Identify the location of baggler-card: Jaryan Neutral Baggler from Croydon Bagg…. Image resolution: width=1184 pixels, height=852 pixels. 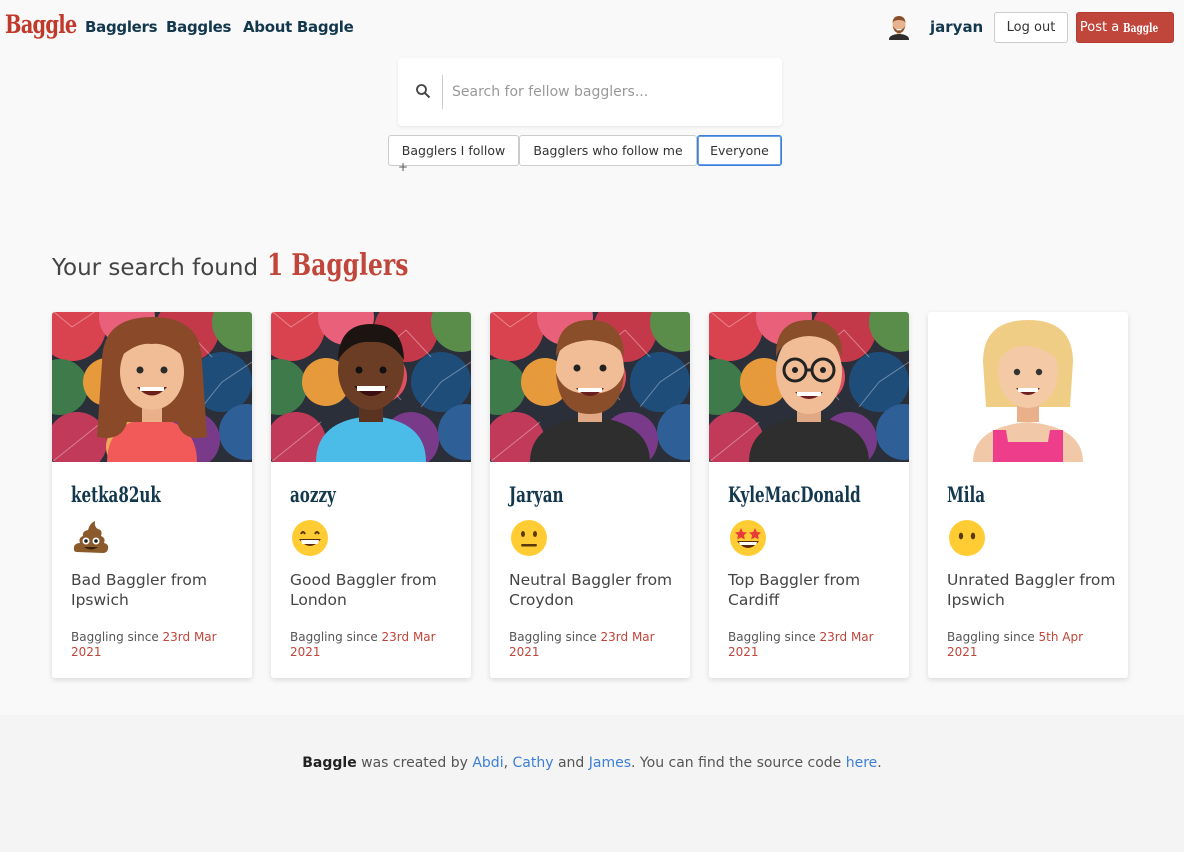
(590, 495).